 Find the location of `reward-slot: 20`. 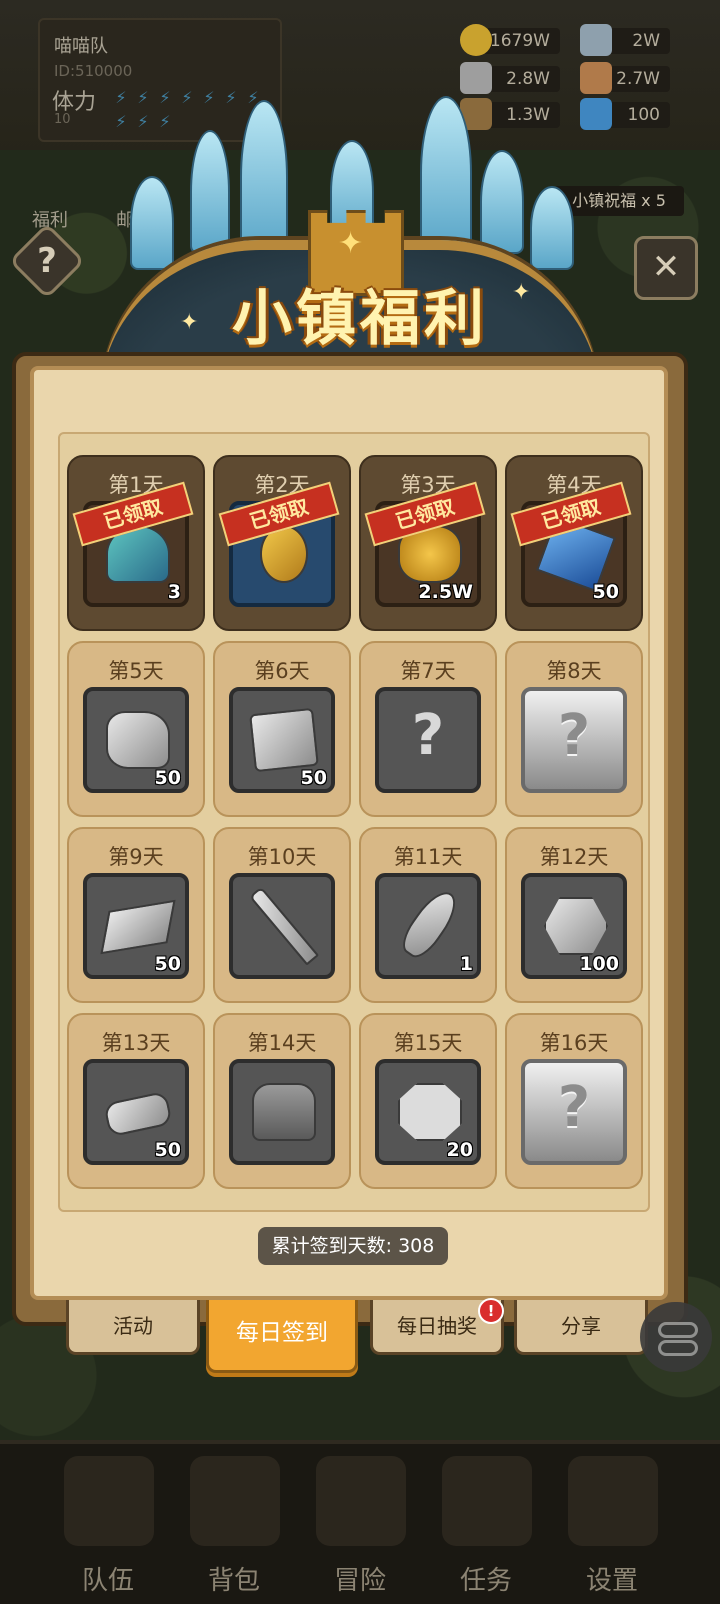

reward-slot: 20 is located at coordinates (428, 1112).